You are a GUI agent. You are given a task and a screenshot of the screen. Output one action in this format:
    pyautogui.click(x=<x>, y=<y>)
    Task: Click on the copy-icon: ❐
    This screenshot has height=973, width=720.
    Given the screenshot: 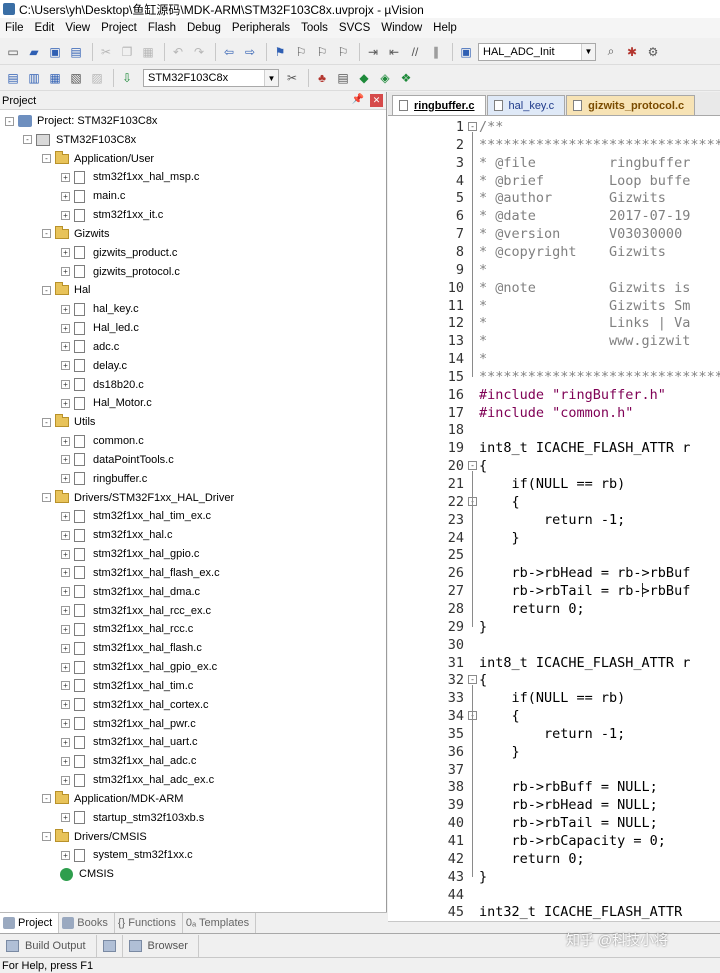 What is the action you would take?
    pyautogui.click(x=127, y=52)
    